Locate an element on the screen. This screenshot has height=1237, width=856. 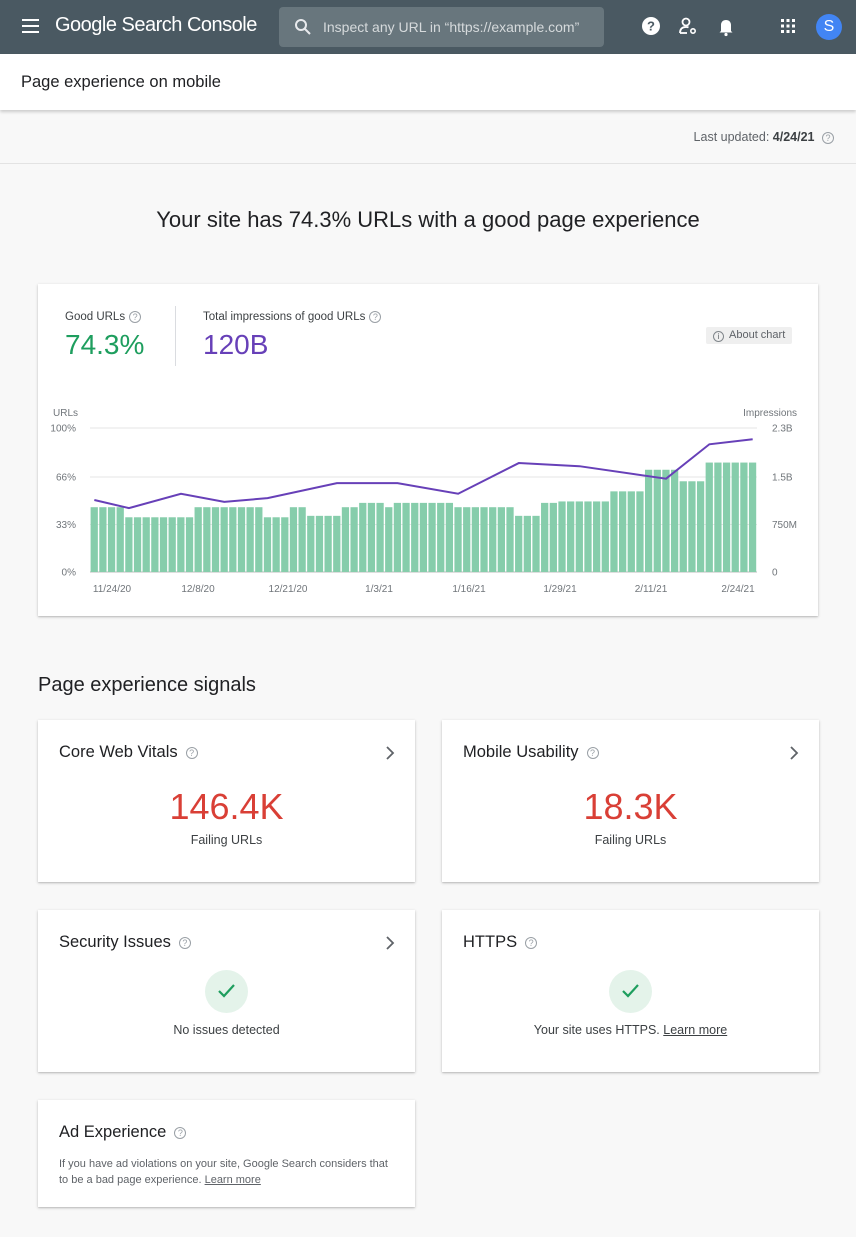
y-tick-label: 100% is located at coordinates (63, 429).